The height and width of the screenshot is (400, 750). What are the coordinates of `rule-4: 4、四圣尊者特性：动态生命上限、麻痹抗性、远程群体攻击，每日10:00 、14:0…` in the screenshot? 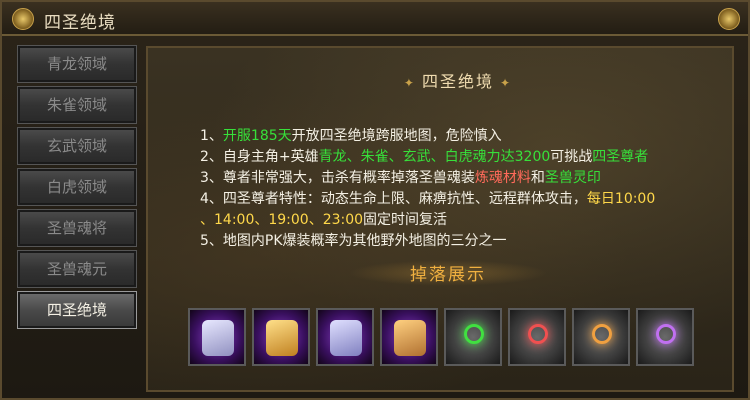 It's located at (450, 210).